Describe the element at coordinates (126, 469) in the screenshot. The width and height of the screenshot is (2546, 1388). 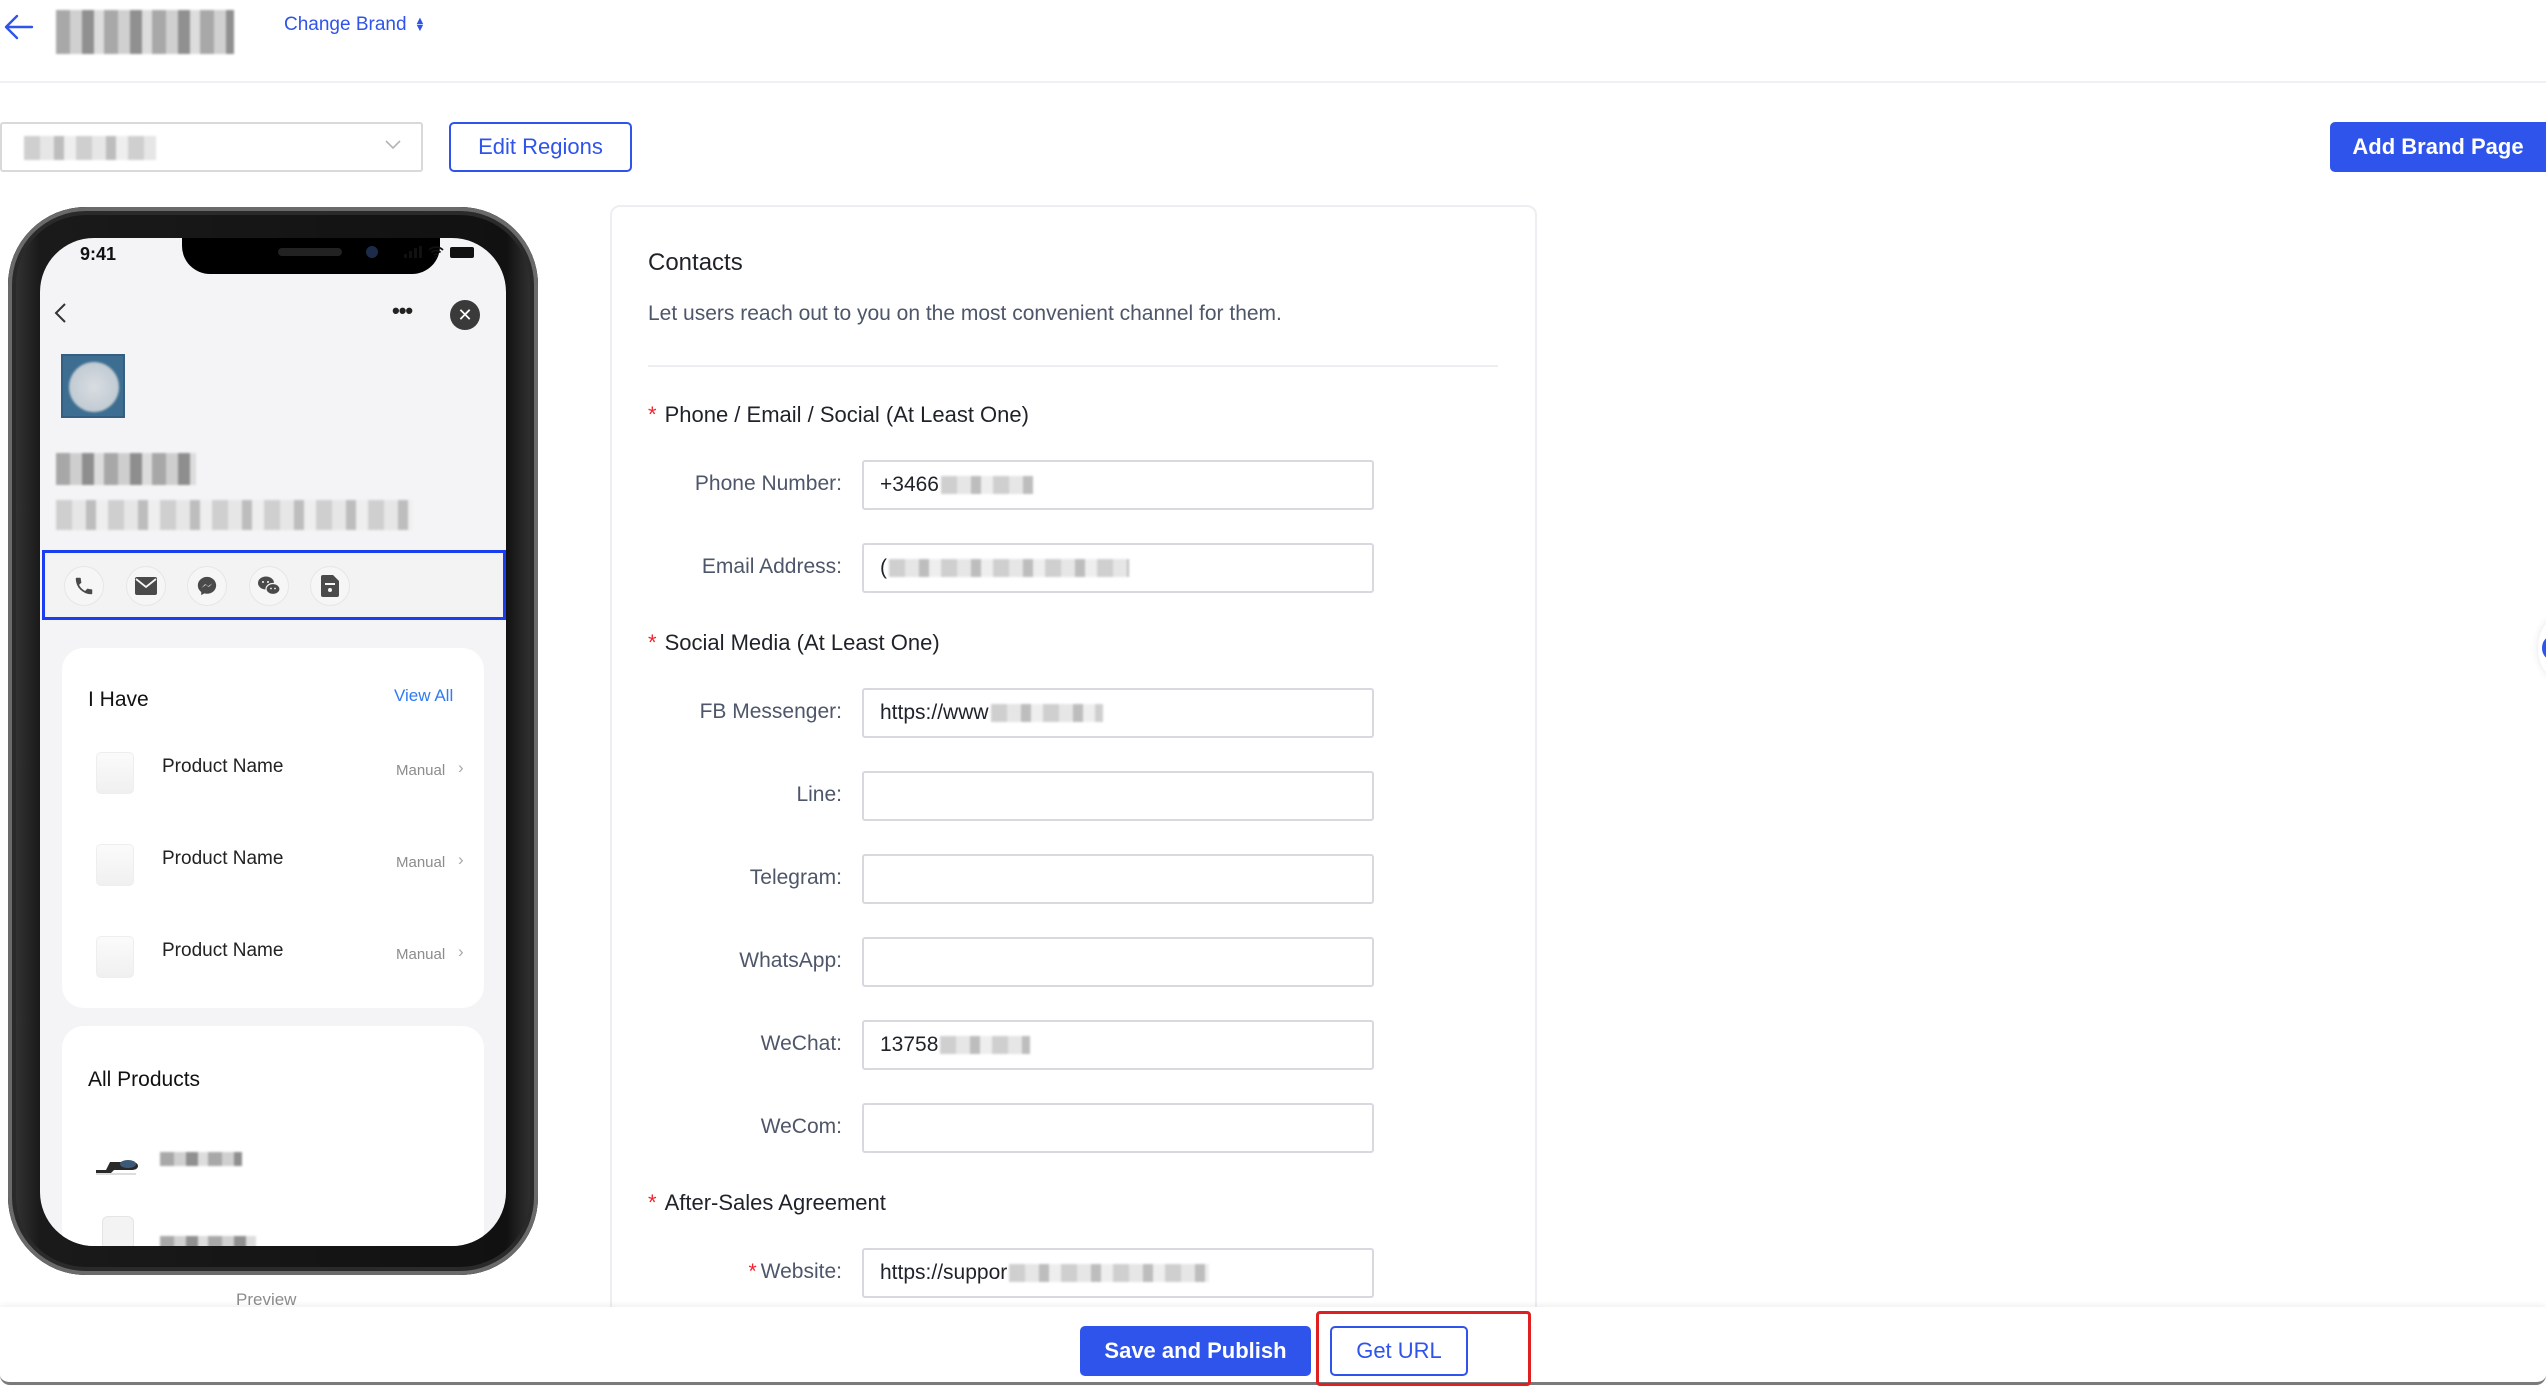
I see `brand-title-masked` at that location.